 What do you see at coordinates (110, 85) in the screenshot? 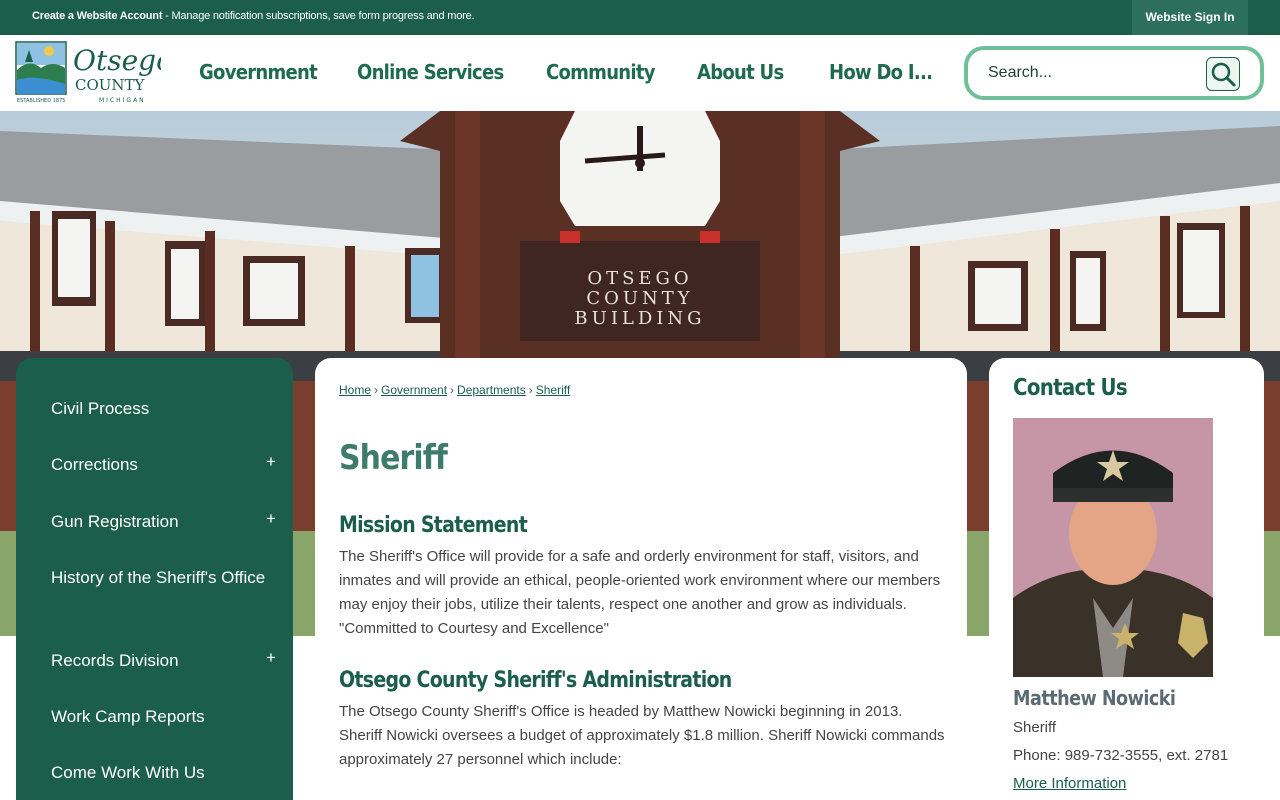
I see `logo-county: COUNTY` at bounding box center [110, 85].